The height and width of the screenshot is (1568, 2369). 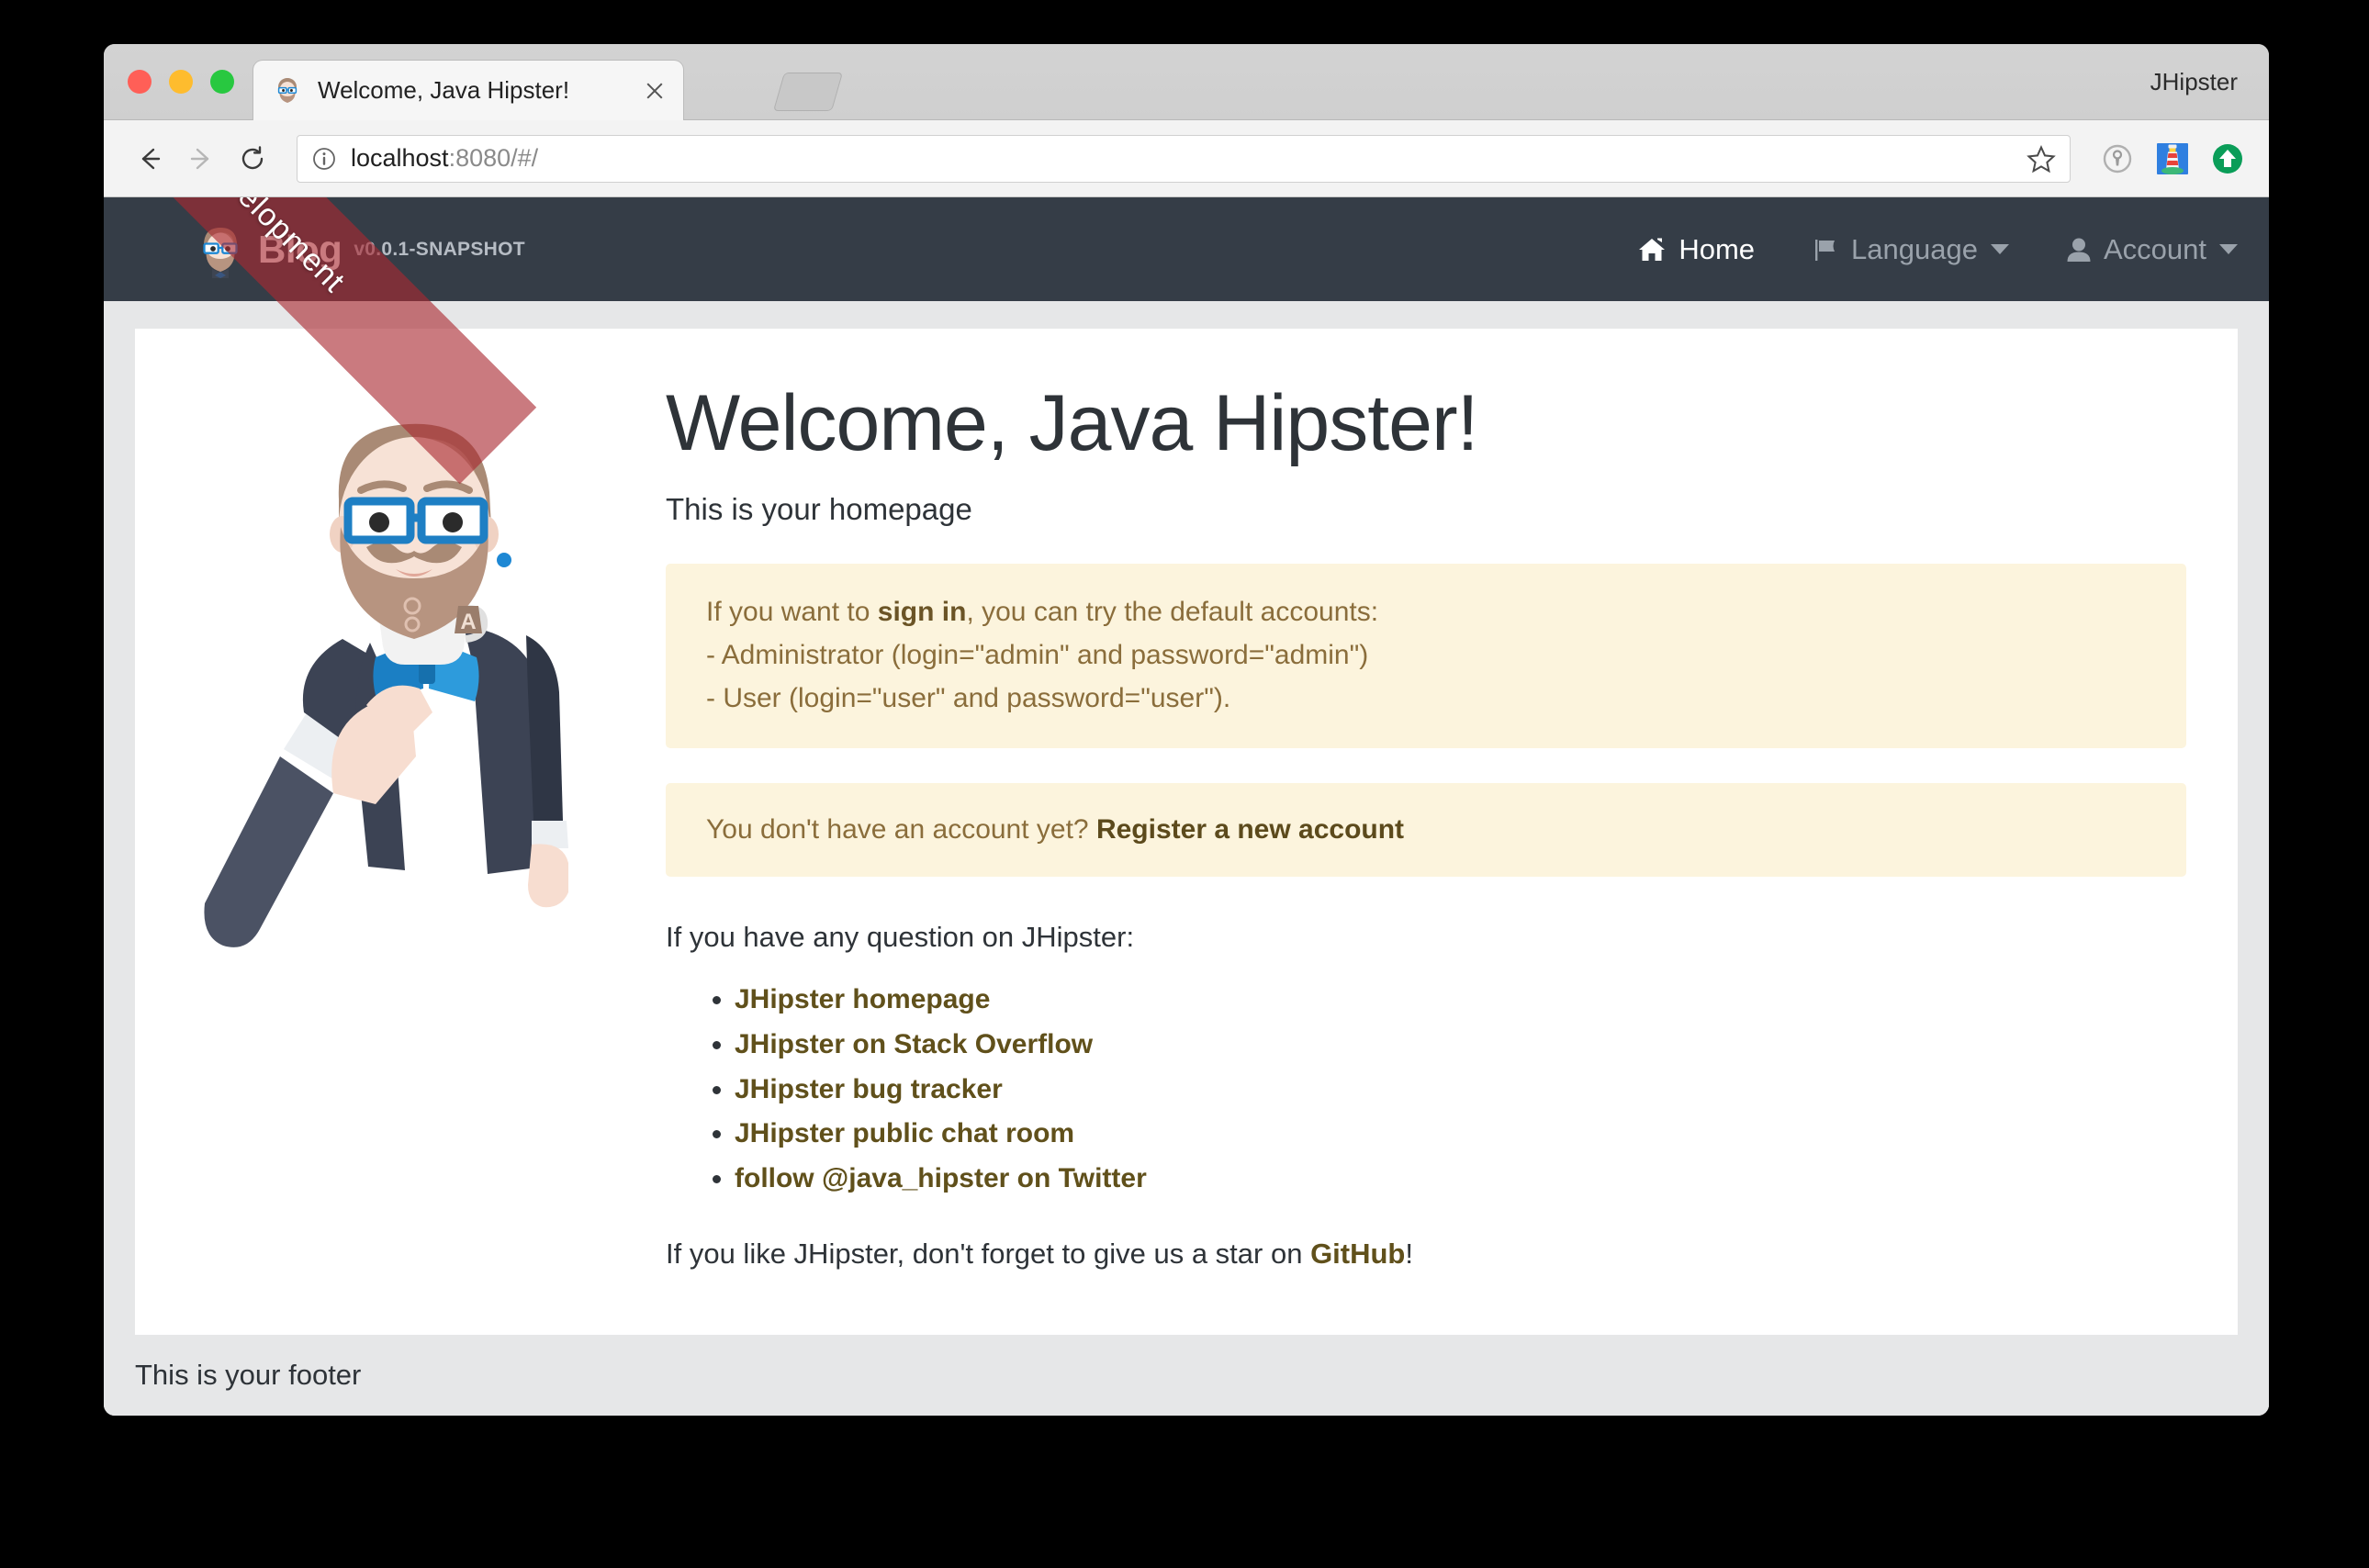 I want to click on window-controls, so click(x=181, y=82).